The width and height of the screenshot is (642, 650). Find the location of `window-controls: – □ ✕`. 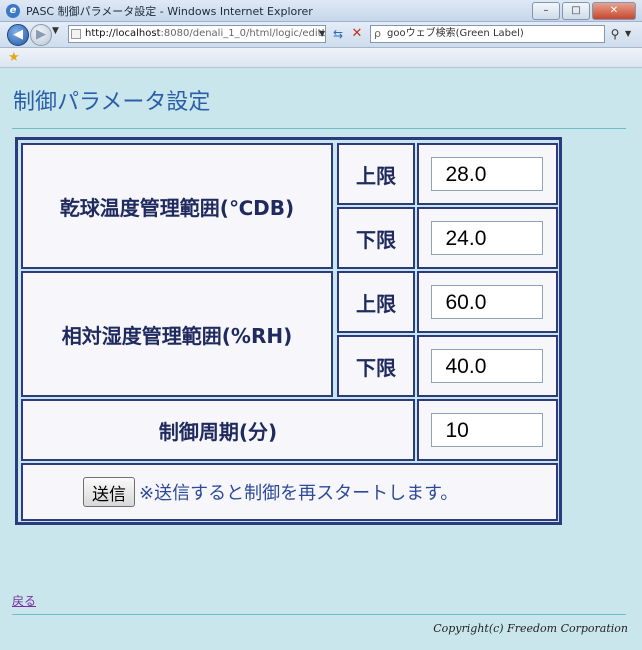

window-controls: – □ ✕ is located at coordinates (583, 11).